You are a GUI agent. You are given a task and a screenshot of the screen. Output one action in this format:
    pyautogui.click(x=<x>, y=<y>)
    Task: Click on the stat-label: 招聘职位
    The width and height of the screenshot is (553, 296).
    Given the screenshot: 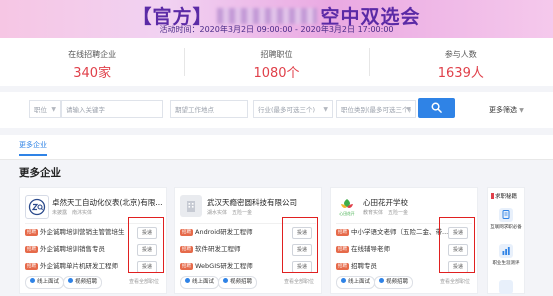 What is the action you would take?
    pyautogui.click(x=276, y=54)
    